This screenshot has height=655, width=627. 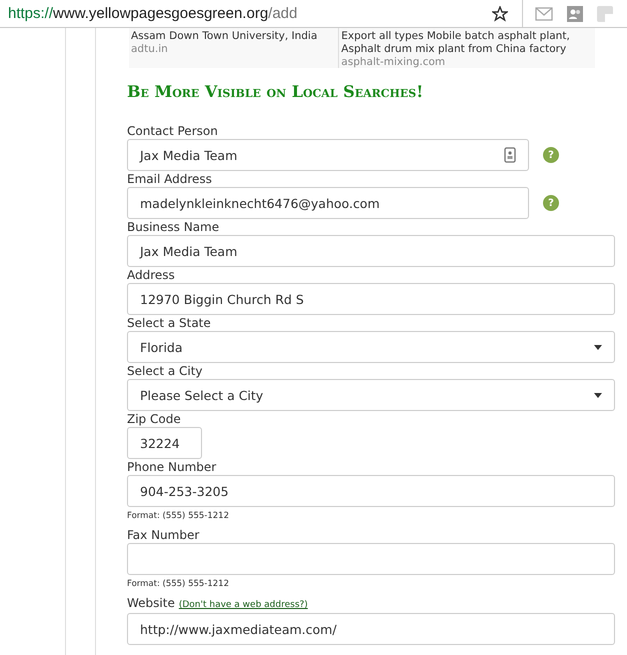 What do you see at coordinates (510, 155) in the screenshot?
I see `contact-card-icon` at bounding box center [510, 155].